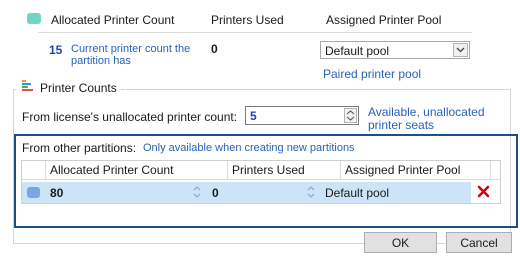 The width and height of the screenshot is (520, 256). What do you see at coordinates (131, 55) in the screenshot?
I see `current-count-label: Current printer count the partition has` at bounding box center [131, 55].